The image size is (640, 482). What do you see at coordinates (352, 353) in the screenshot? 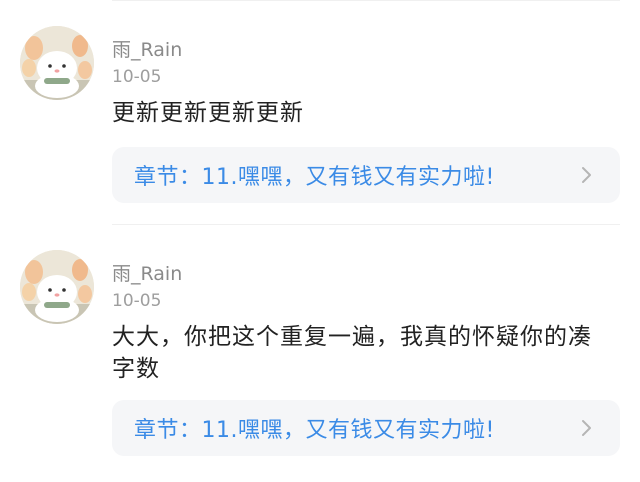
I see `comment-content: 大大，你把这个重复一遍，我真的怀疑你的凑字数` at bounding box center [352, 353].